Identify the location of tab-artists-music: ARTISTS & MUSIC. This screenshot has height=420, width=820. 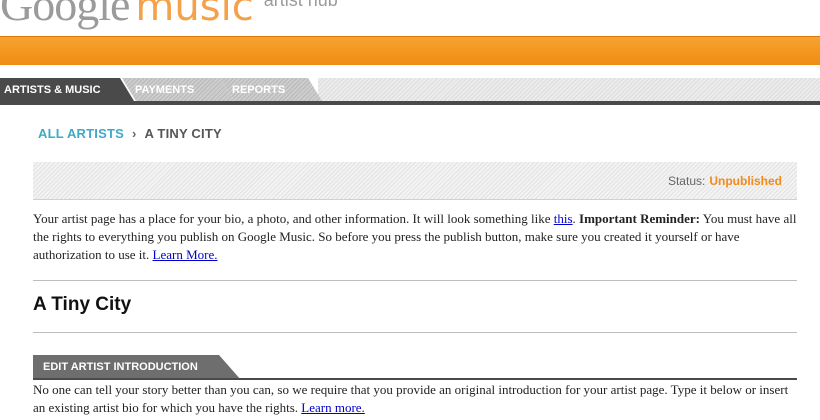
(67, 89).